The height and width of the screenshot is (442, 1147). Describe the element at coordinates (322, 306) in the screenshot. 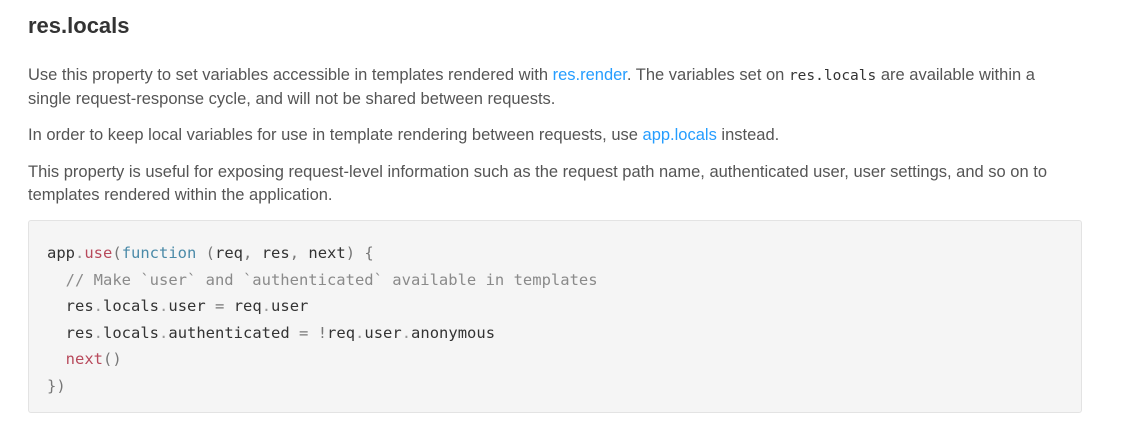

I see `code-line-3: res.locals.user = req.user` at that location.